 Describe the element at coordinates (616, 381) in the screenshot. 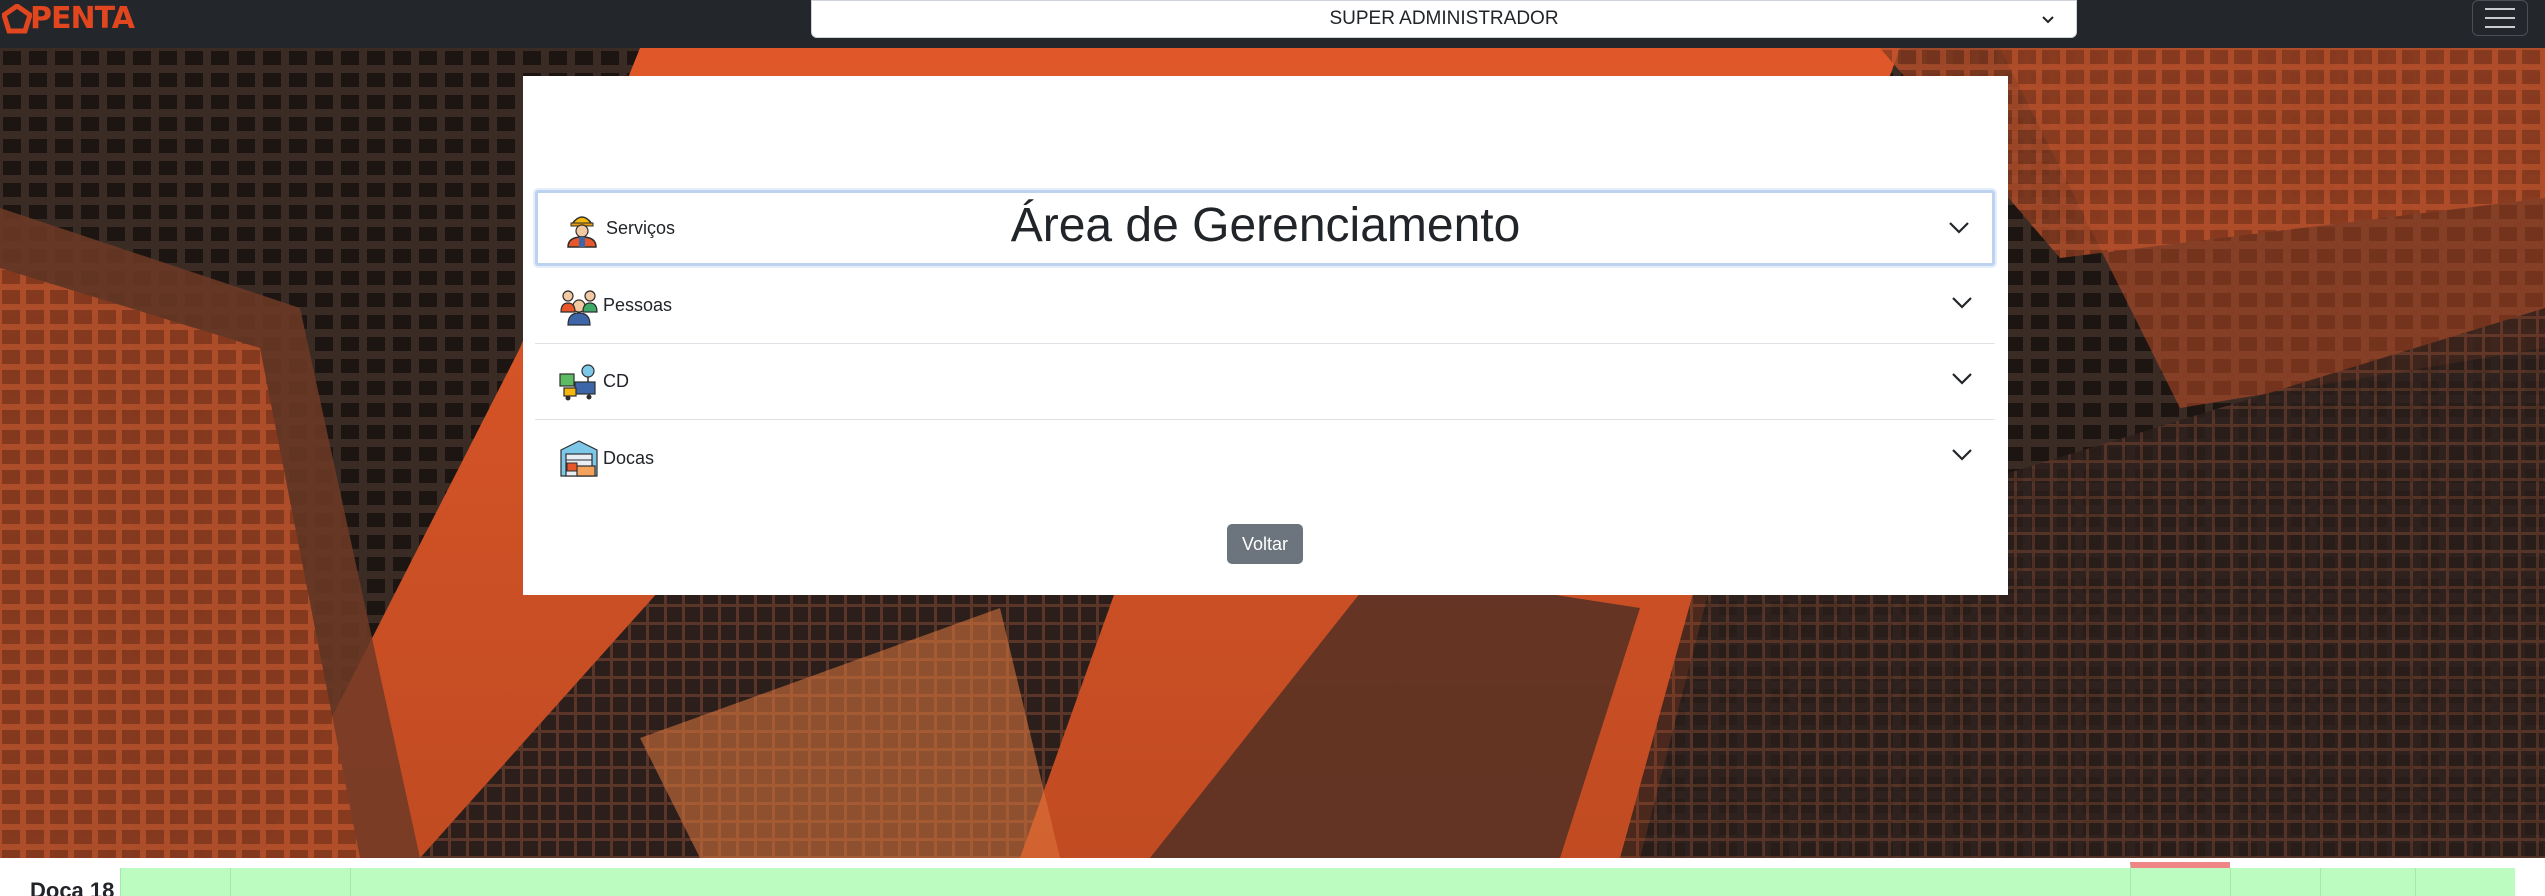

I see `accordion-item-label: CD` at that location.